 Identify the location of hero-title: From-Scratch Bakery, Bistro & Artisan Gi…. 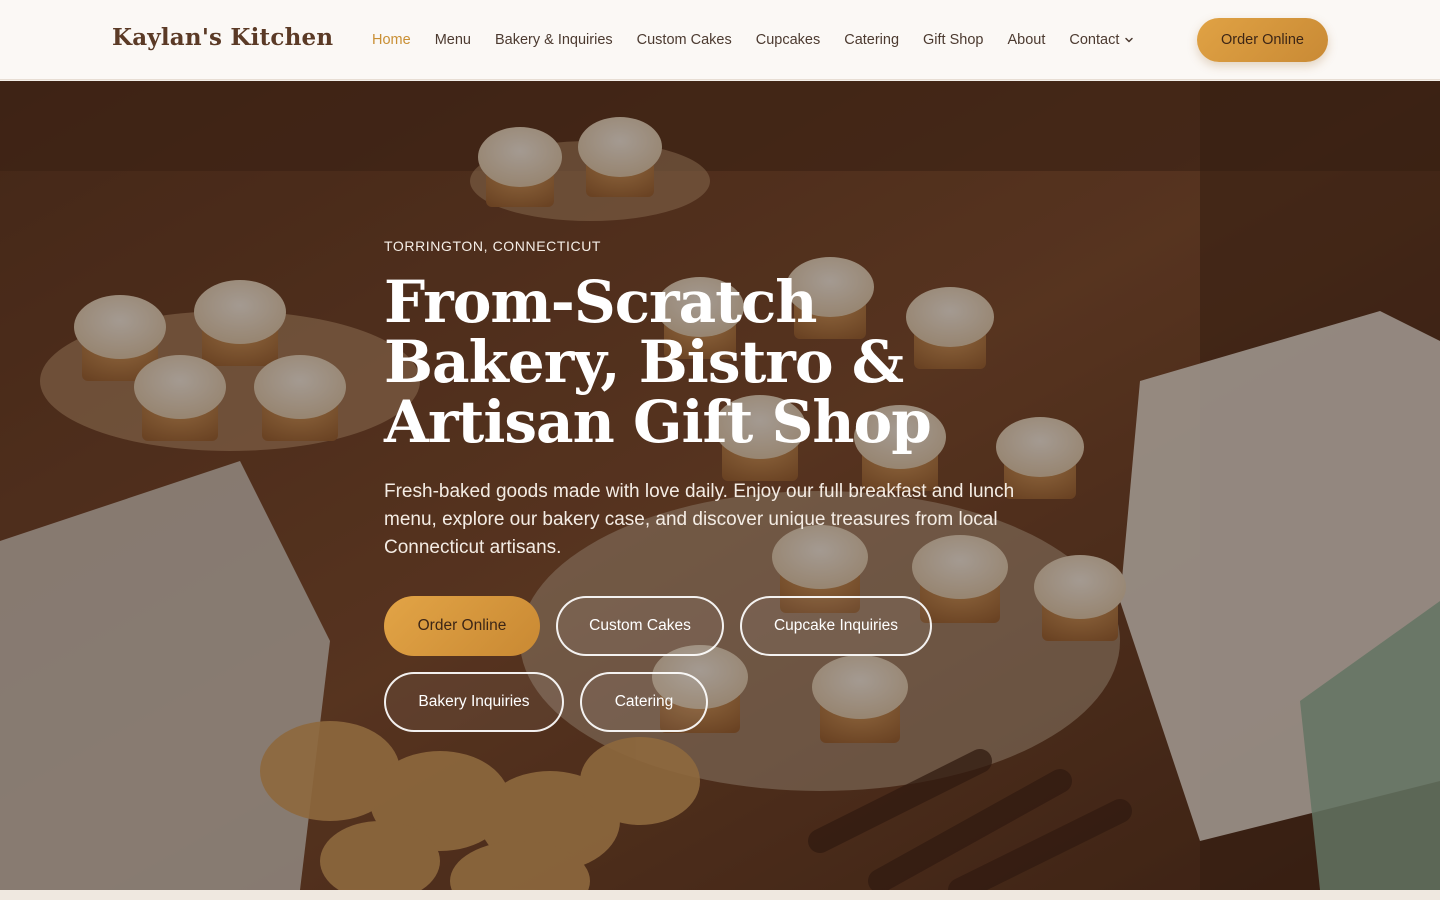
(658, 362).